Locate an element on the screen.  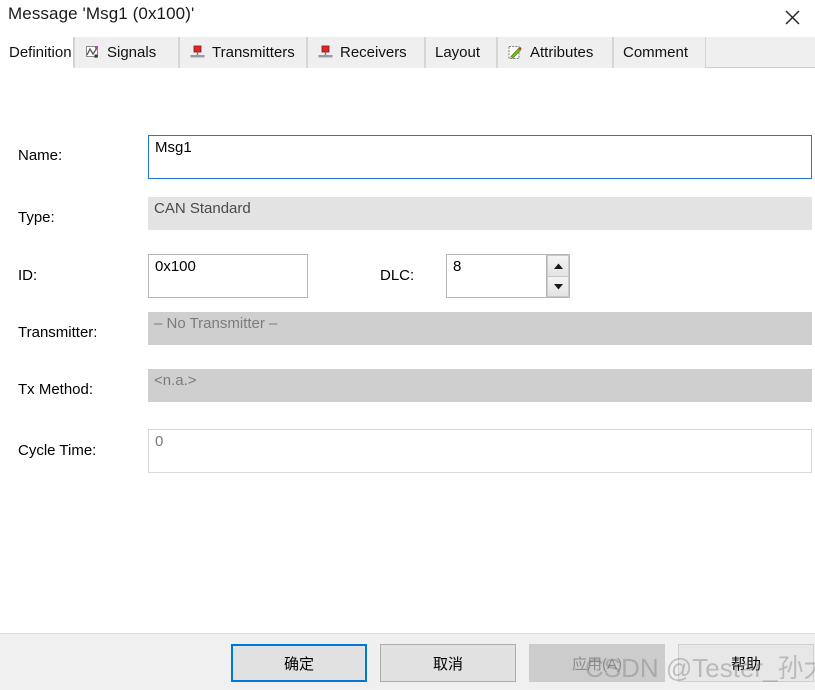
tab-attributes: Attributes is located at coordinates (555, 52).